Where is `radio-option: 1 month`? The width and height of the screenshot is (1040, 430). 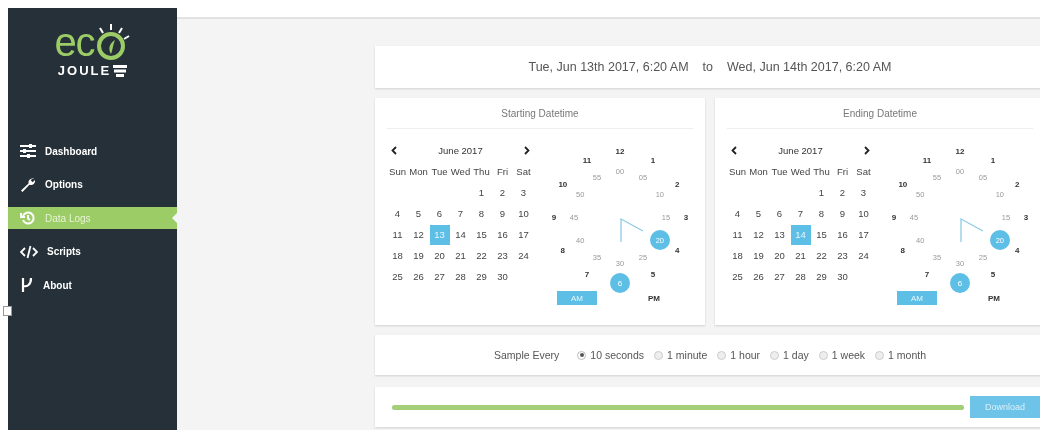
radio-option: 1 month is located at coordinates (901, 355).